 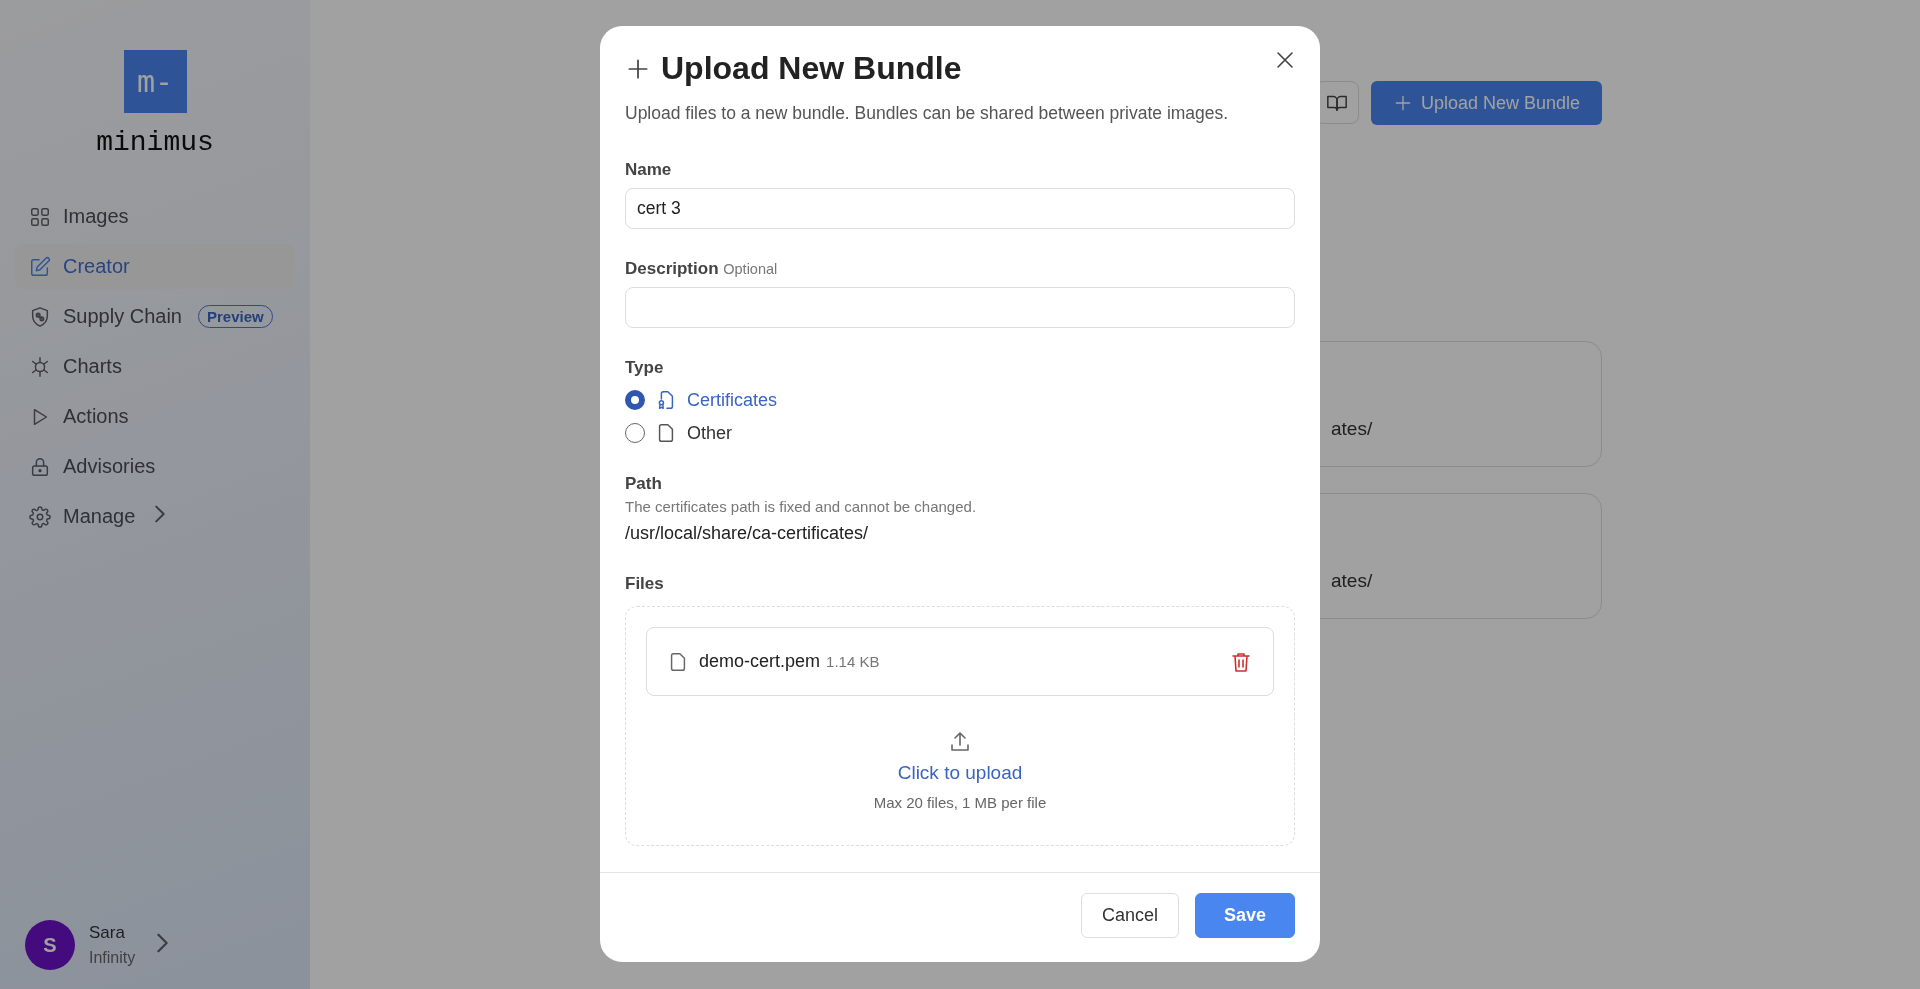 I want to click on field-label: Name, so click(x=649, y=170).